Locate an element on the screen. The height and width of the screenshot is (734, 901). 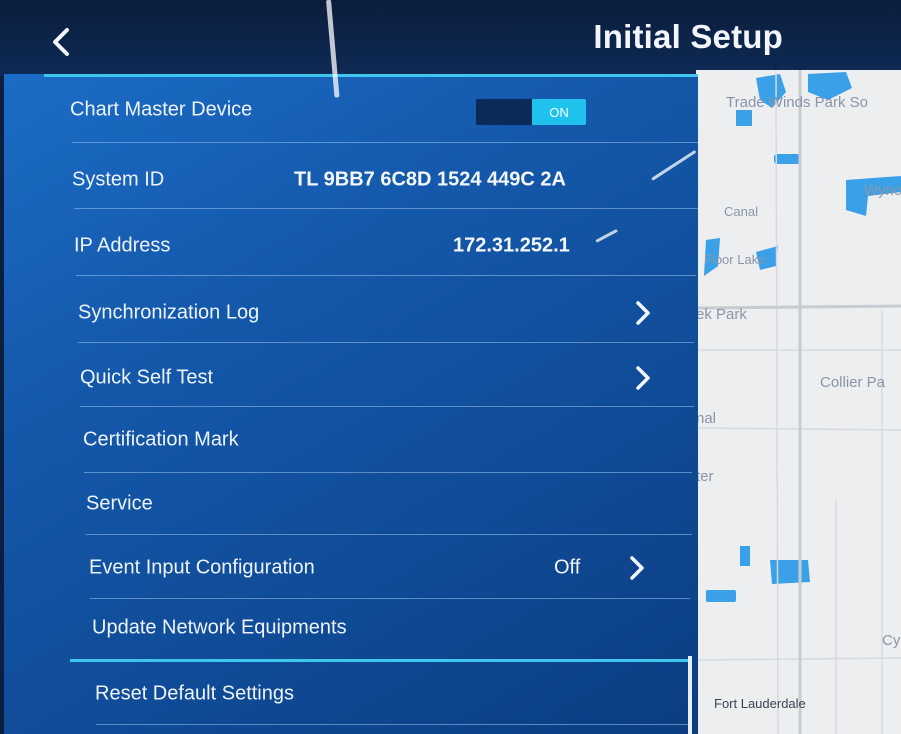
map-label: Trade Winds Park So is located at coordinates (797, 102).